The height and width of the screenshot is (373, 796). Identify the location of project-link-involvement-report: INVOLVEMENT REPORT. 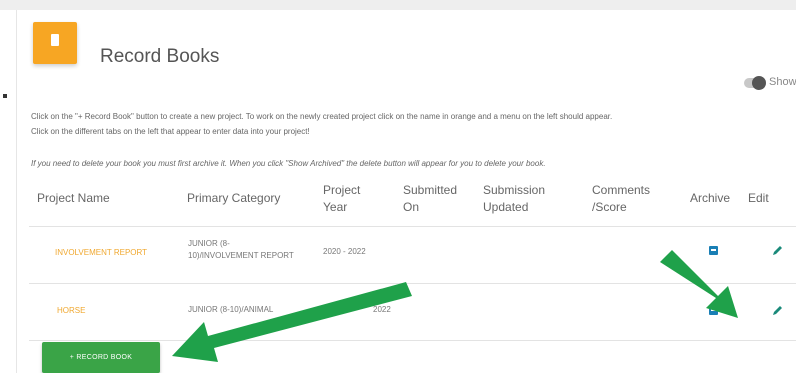
(101, 252).